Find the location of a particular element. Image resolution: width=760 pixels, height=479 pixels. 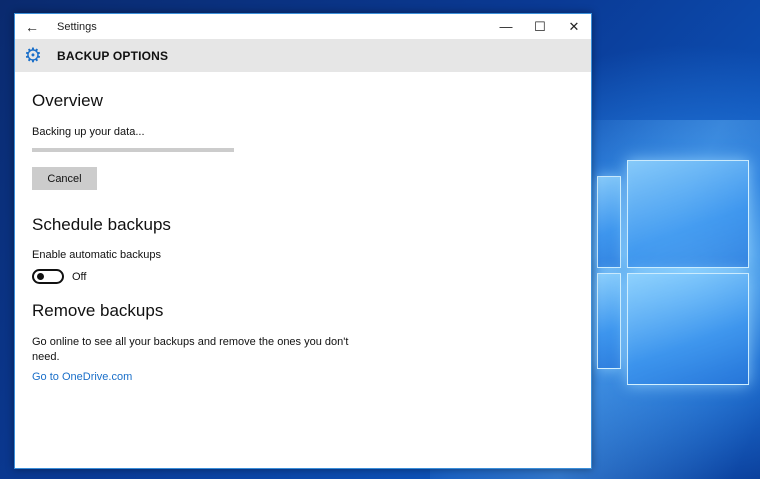

maximize-icon: ☐ is located at coordinates (540, 26).